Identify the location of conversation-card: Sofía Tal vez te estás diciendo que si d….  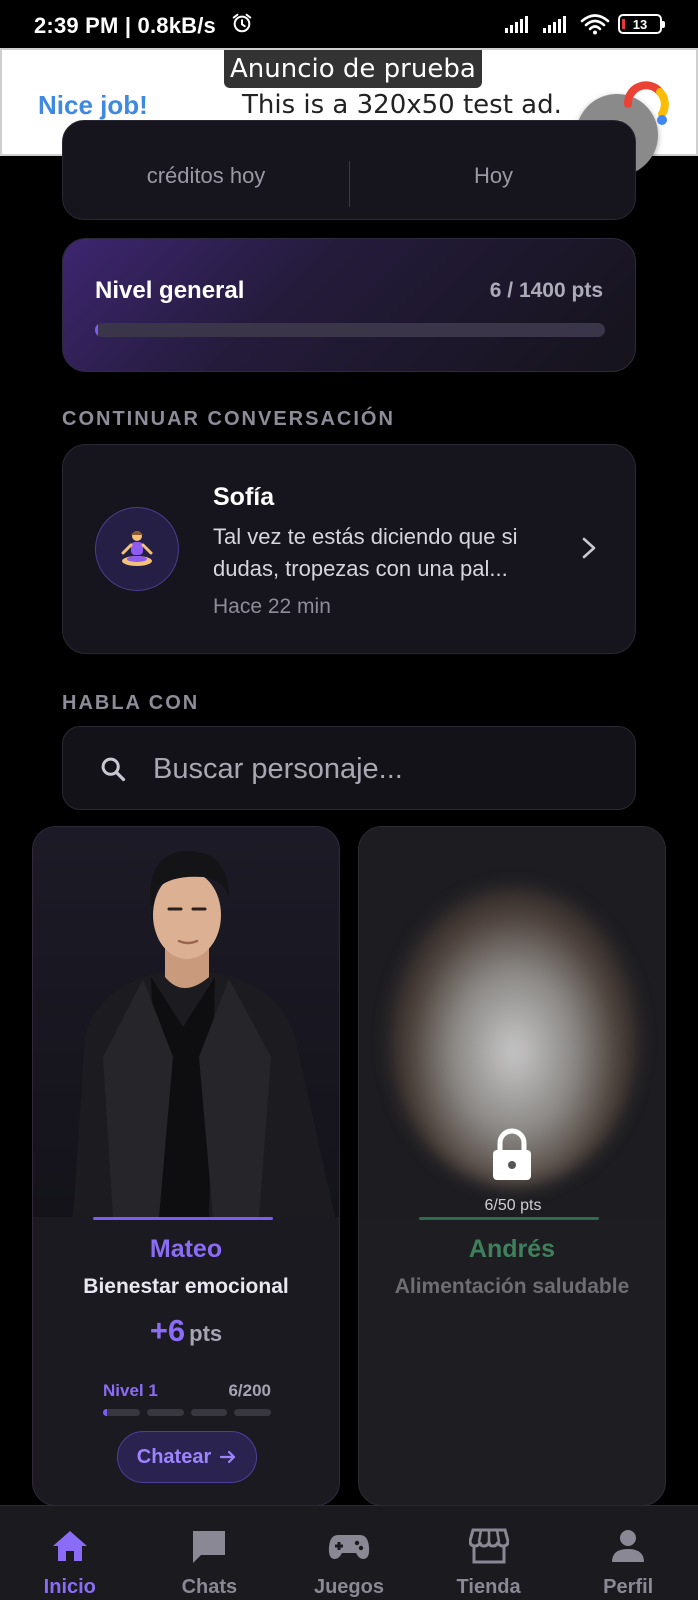
(349, 549).